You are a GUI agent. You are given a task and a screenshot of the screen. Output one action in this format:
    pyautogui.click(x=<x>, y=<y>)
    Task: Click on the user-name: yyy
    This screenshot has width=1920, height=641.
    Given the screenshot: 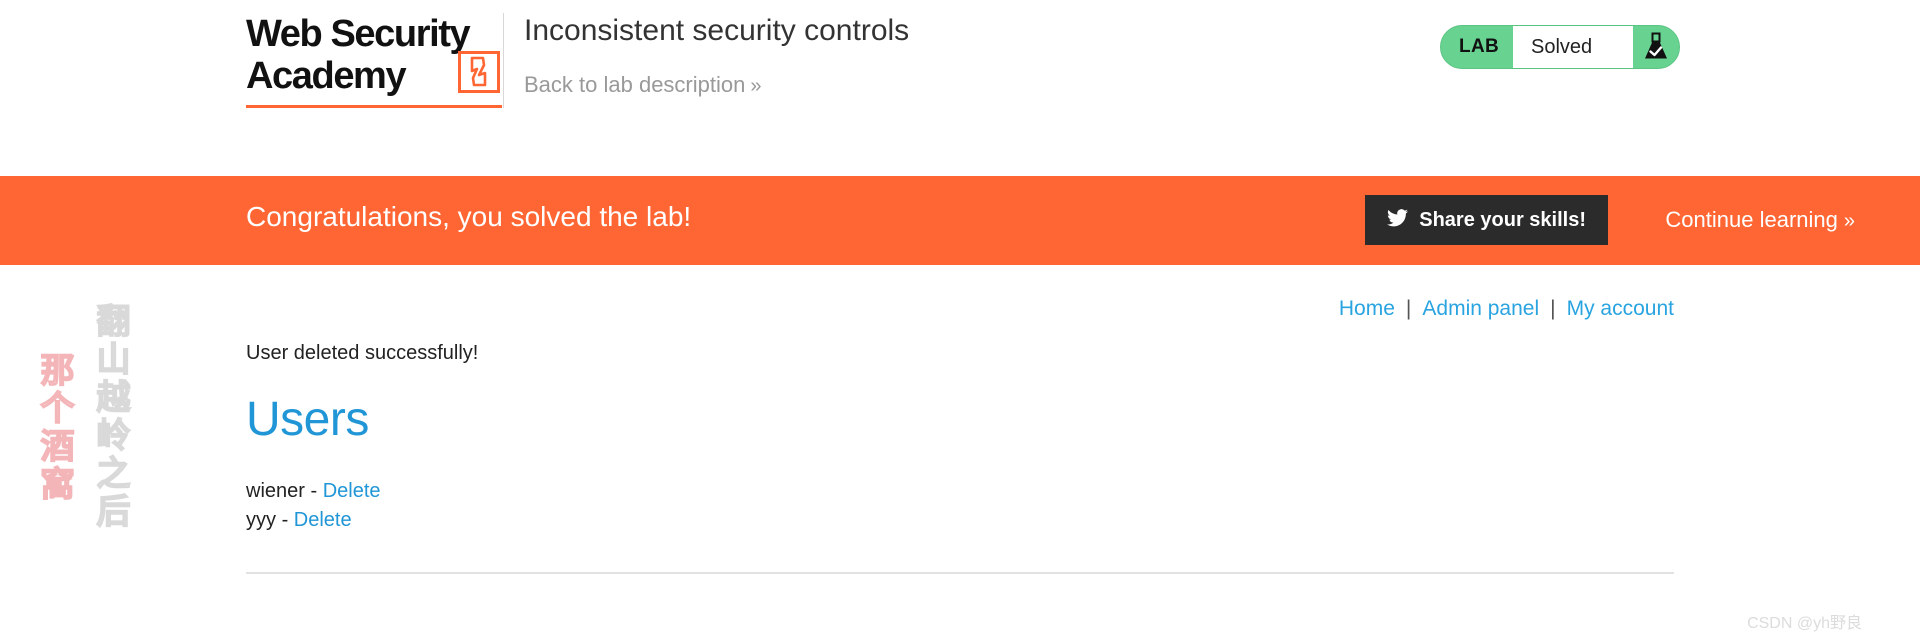 What is the action you would take?
    pyautogui.click(x=261, y=520)
    